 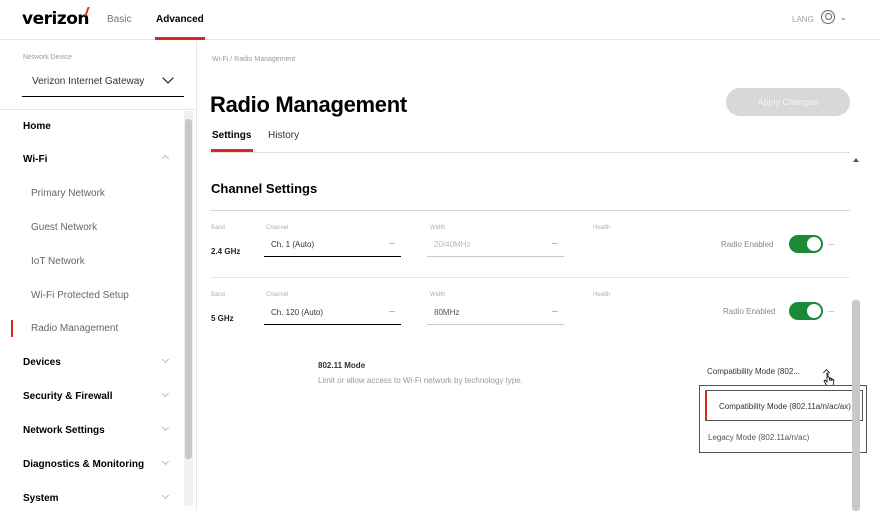 I want to click on account-icon, so click(x=828, y=17).